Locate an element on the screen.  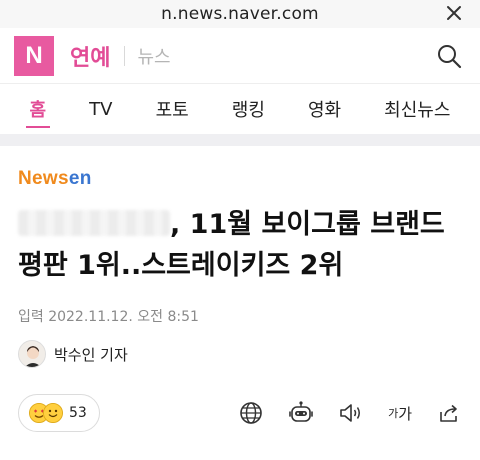
reaction-button: 53 is located at coordinates (59, 413).